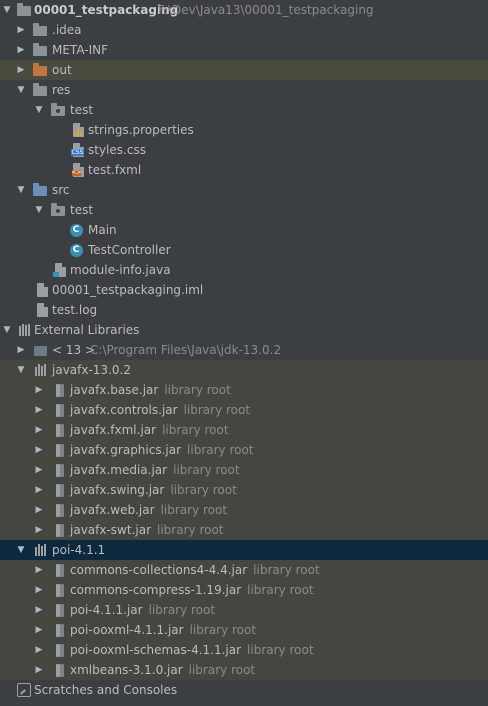 The width and height of the screenshot is (488, 706). Describe the element at coordinates (91, 370) in the screenshot. I see `library-name: javafx-13.0.2` at that location.